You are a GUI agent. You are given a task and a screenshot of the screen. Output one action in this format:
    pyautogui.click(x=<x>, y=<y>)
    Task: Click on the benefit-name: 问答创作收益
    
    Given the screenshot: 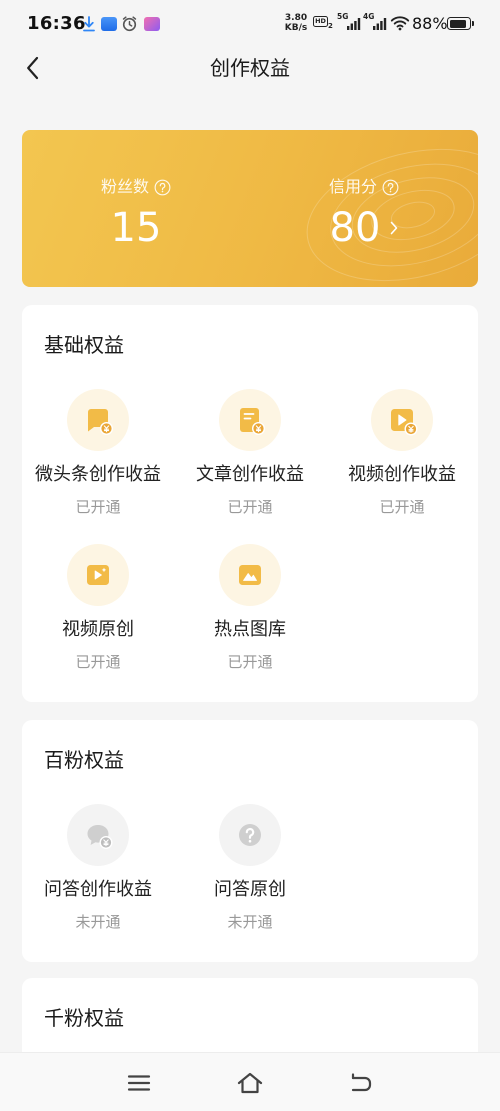 What is the action you would take?
    pyautogui.click(x=98, y=889)
    